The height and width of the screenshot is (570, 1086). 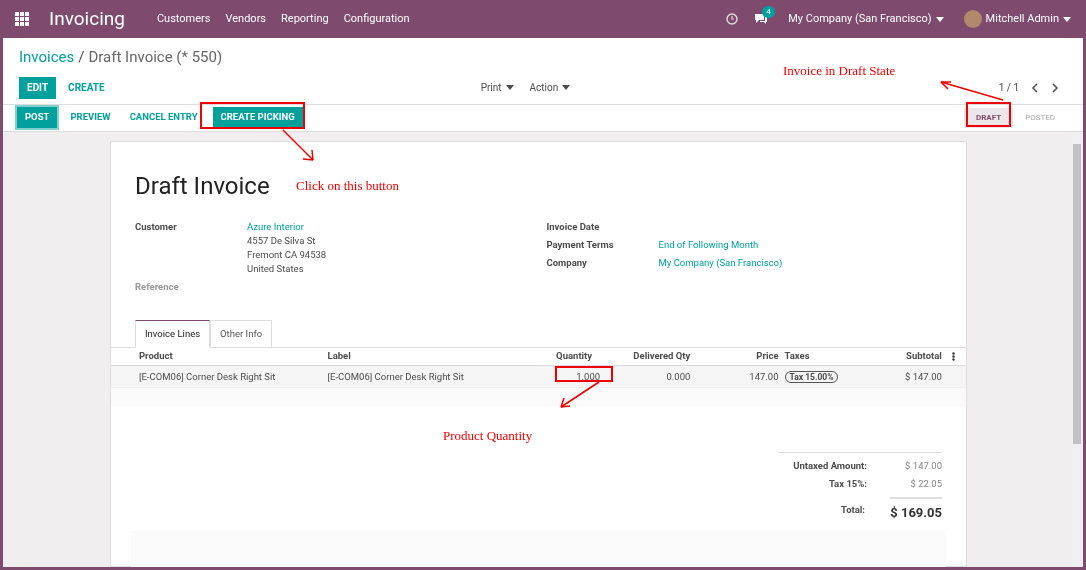 What do you see at coordinates (588, 376) in the screenshot?
I see `quantity-value: 1.000` at bounding box center [588, 376].